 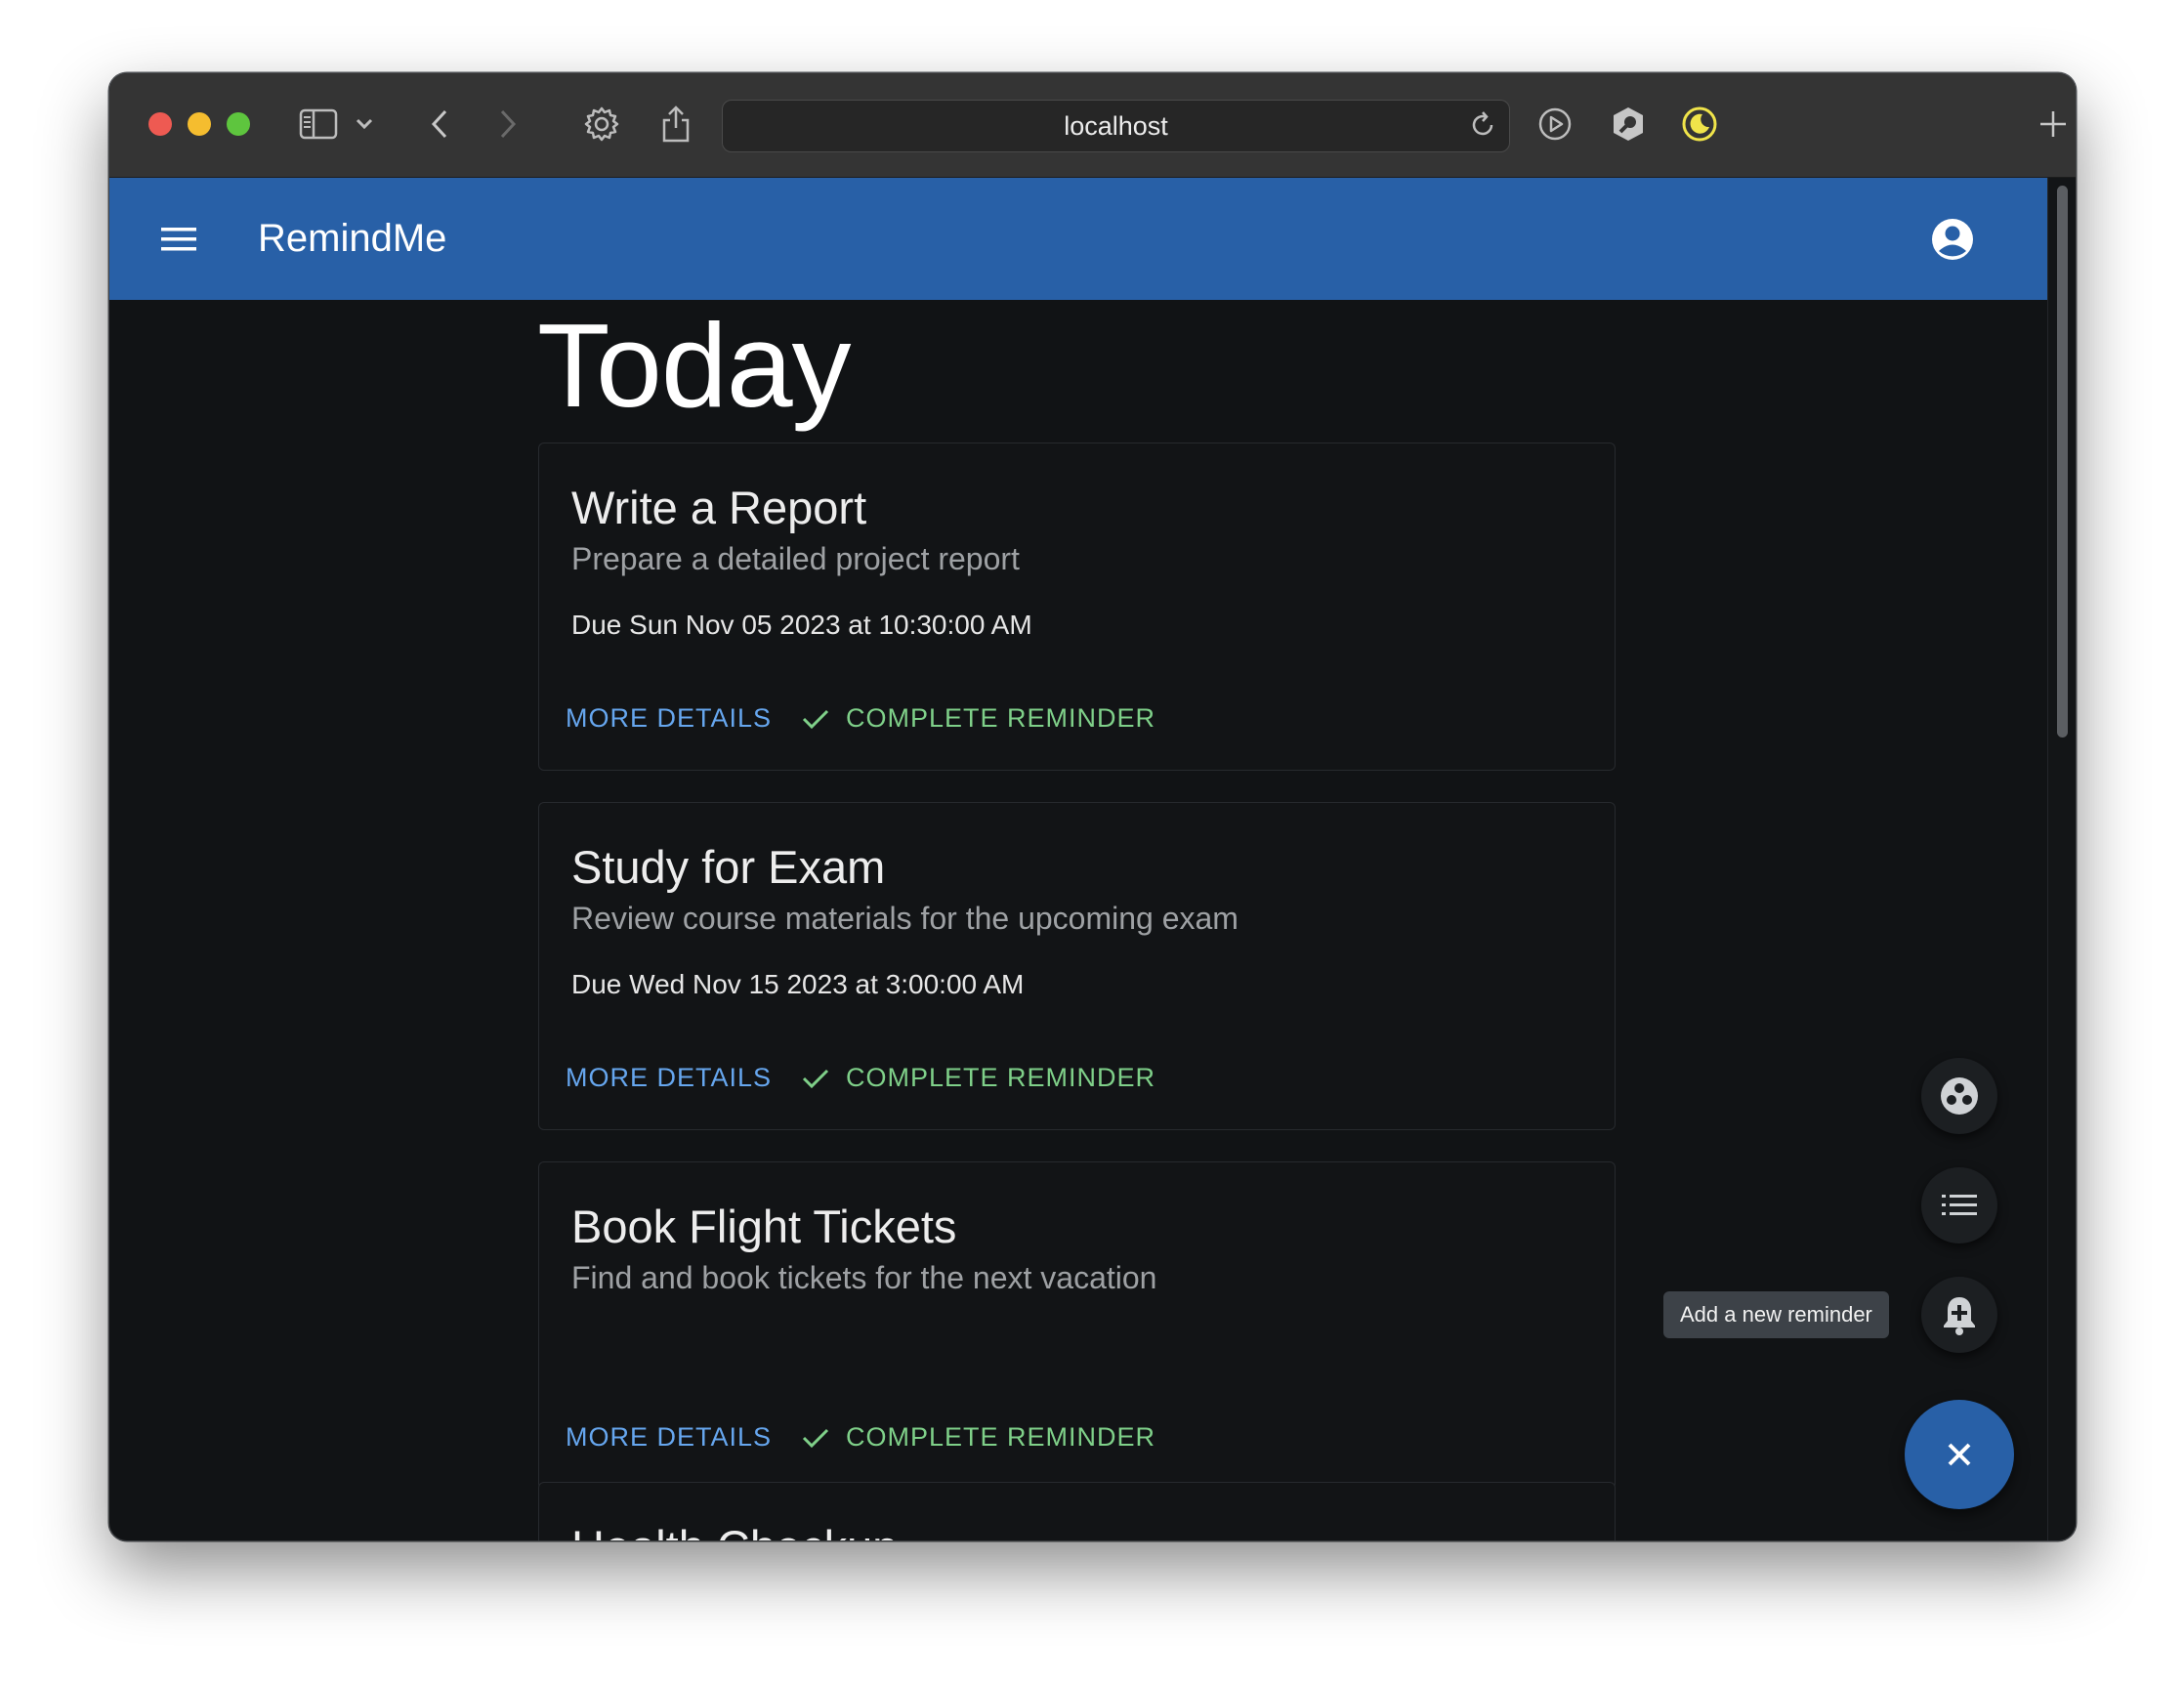 I want to click on reload-icon, so click(x=1482, y=127).